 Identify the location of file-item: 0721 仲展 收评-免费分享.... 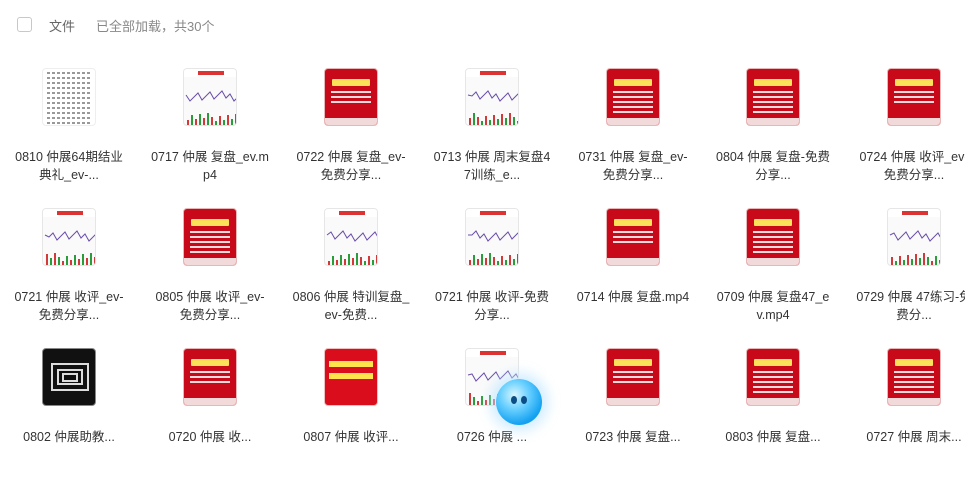
(503, 278).